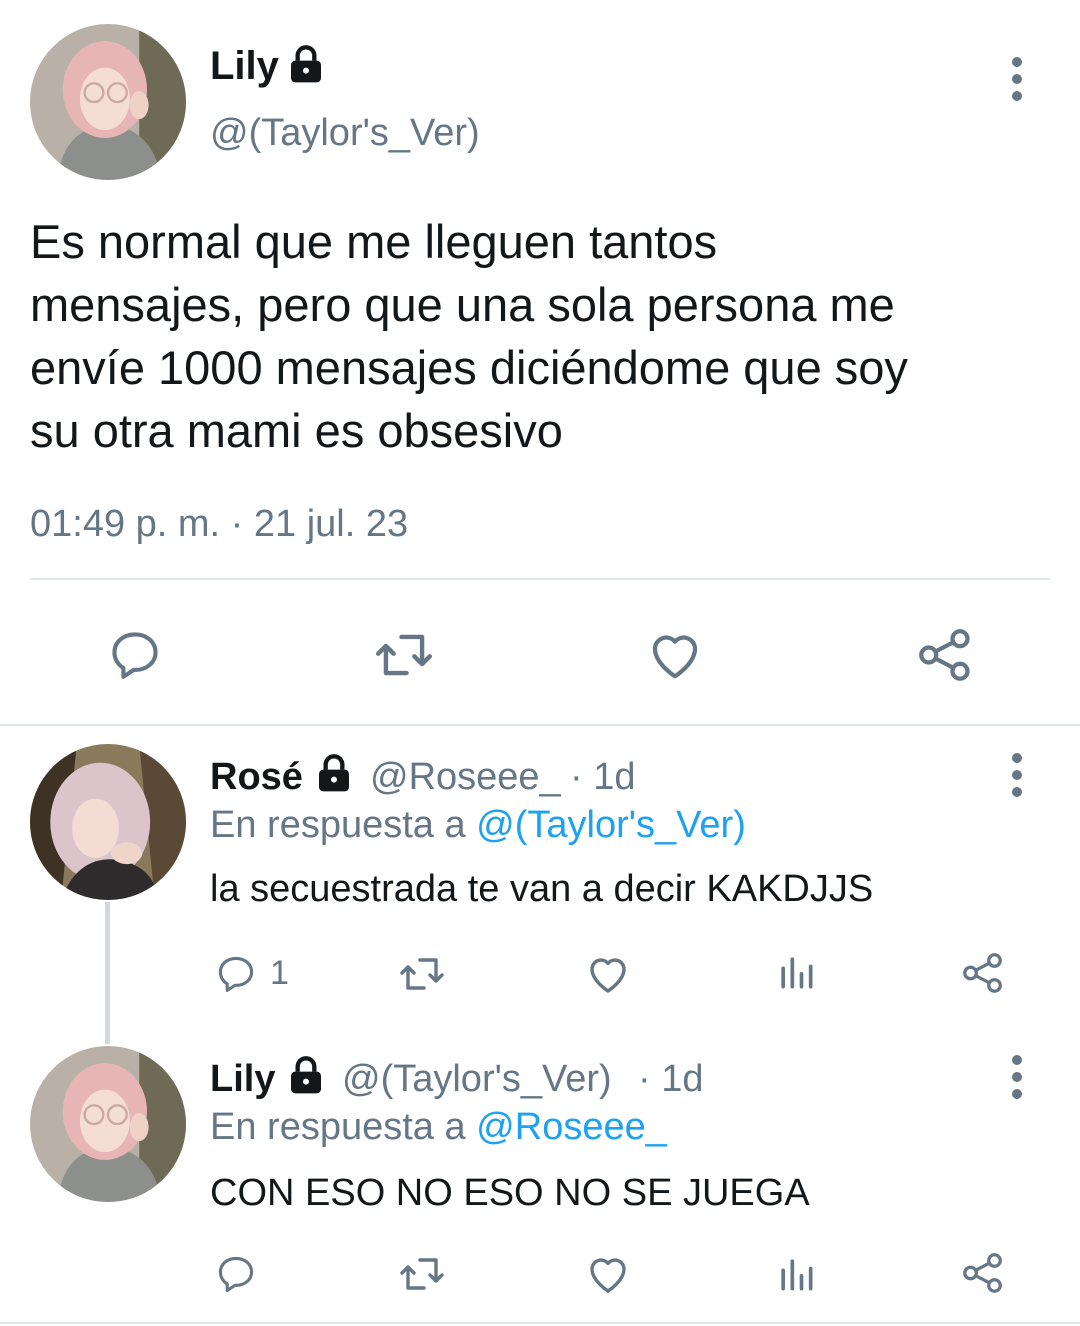  I want to click on divider, so click(540, 579).